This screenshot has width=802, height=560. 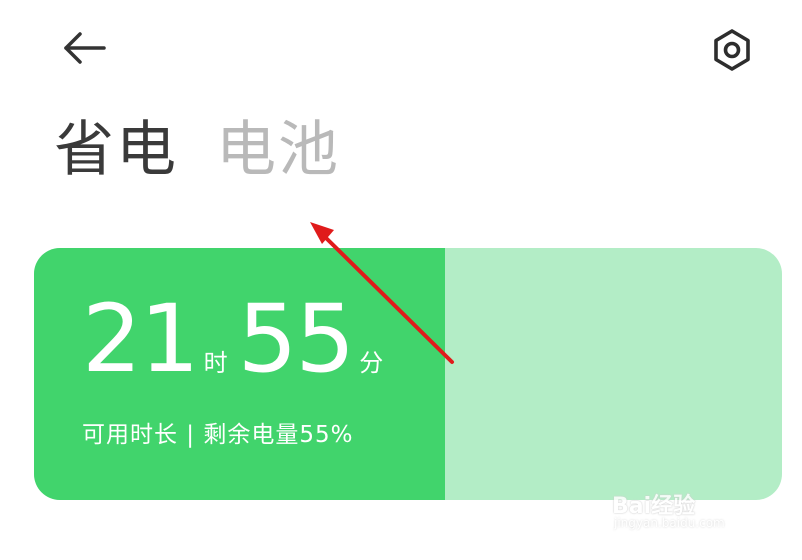 I want to click on remaining-time: 21 时 55 分, so click(x=237, y=340).